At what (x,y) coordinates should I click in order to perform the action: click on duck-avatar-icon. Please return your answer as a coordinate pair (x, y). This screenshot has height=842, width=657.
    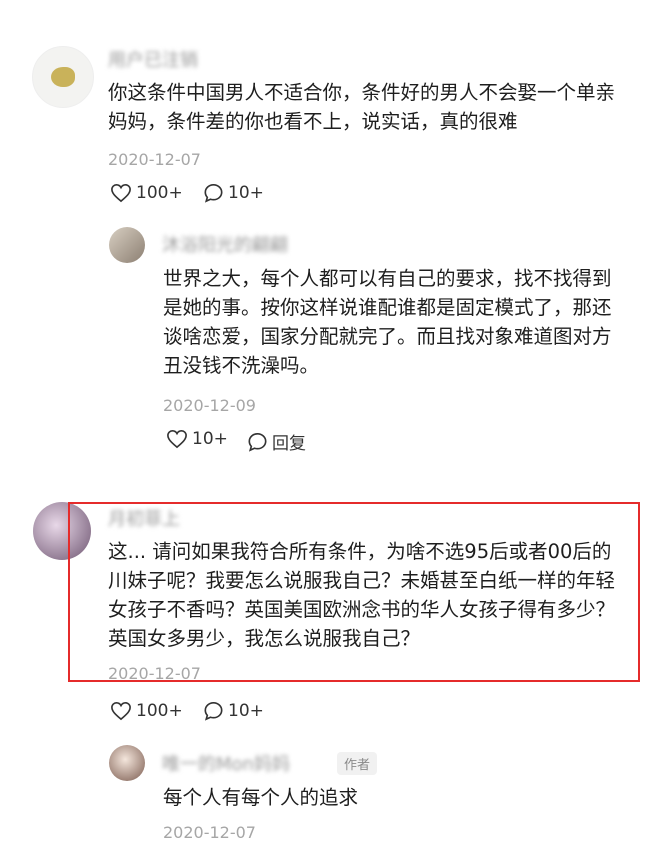
    Looking at the image, I should click on (63, 77).